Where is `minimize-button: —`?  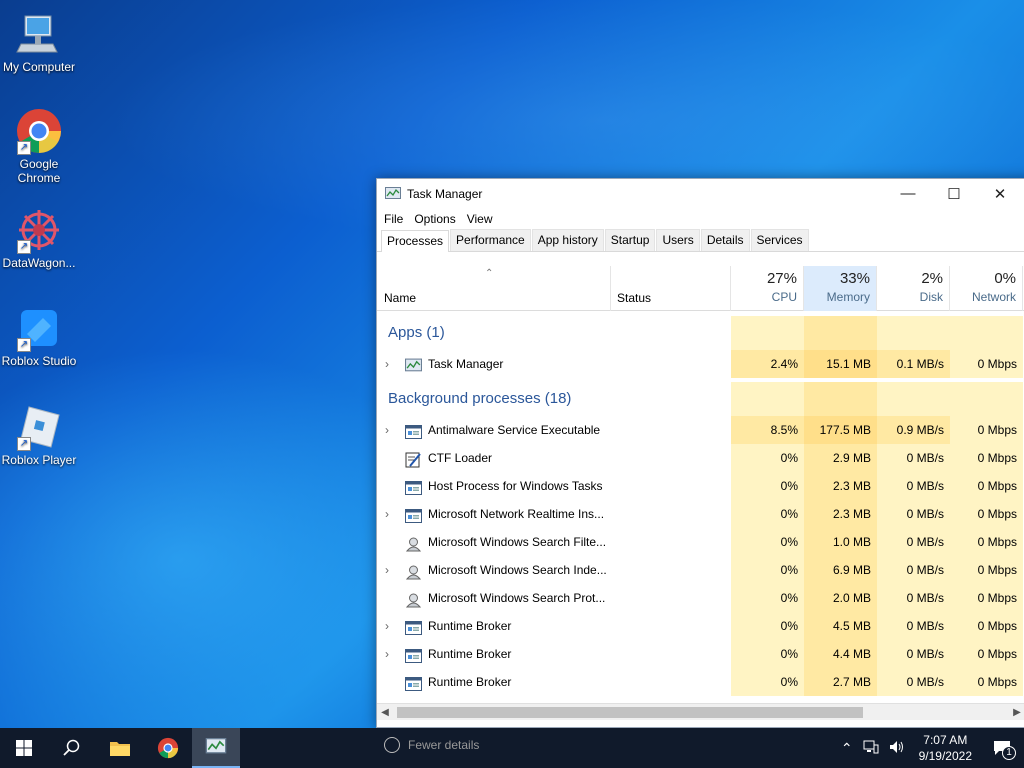 minimize-button: — is located at coordinates (908, 193).